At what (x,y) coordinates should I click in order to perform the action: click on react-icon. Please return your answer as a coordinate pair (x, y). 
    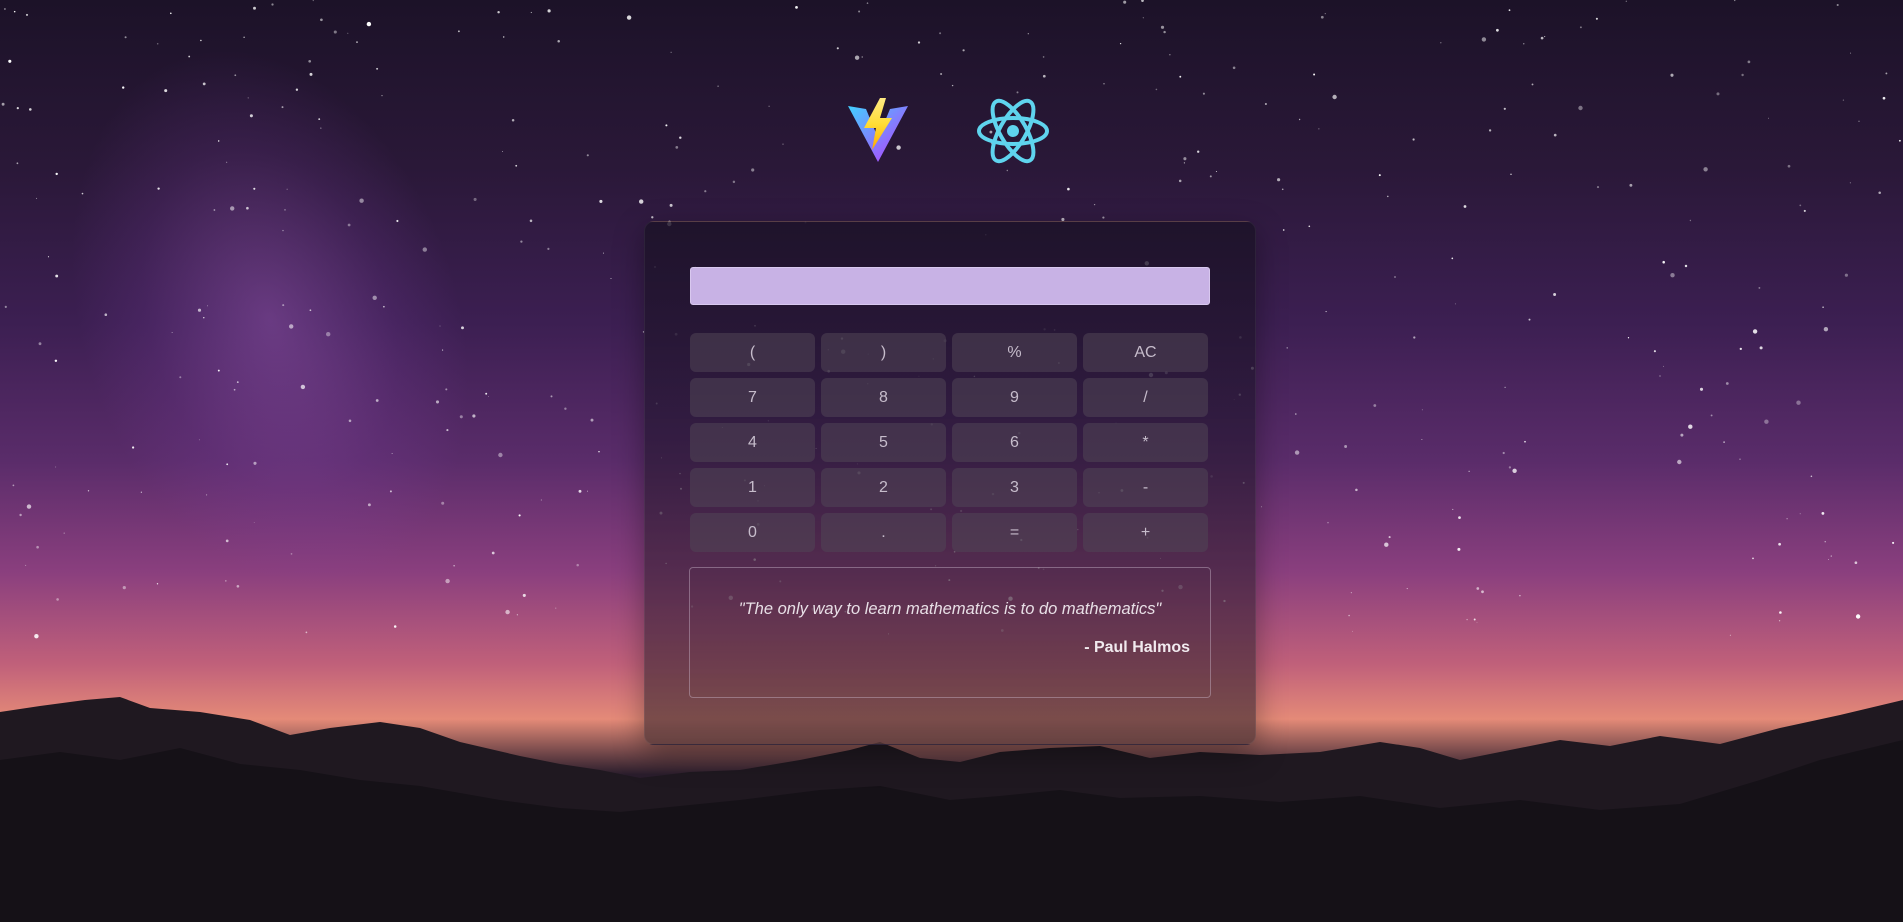
    Looking at the image, I should click on (1013, 131).